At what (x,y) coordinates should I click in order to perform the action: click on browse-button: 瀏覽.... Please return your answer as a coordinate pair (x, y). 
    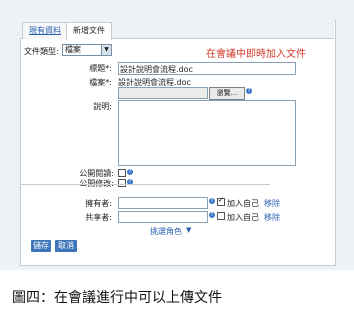
    Looking at the image, I should click on (227, 93).